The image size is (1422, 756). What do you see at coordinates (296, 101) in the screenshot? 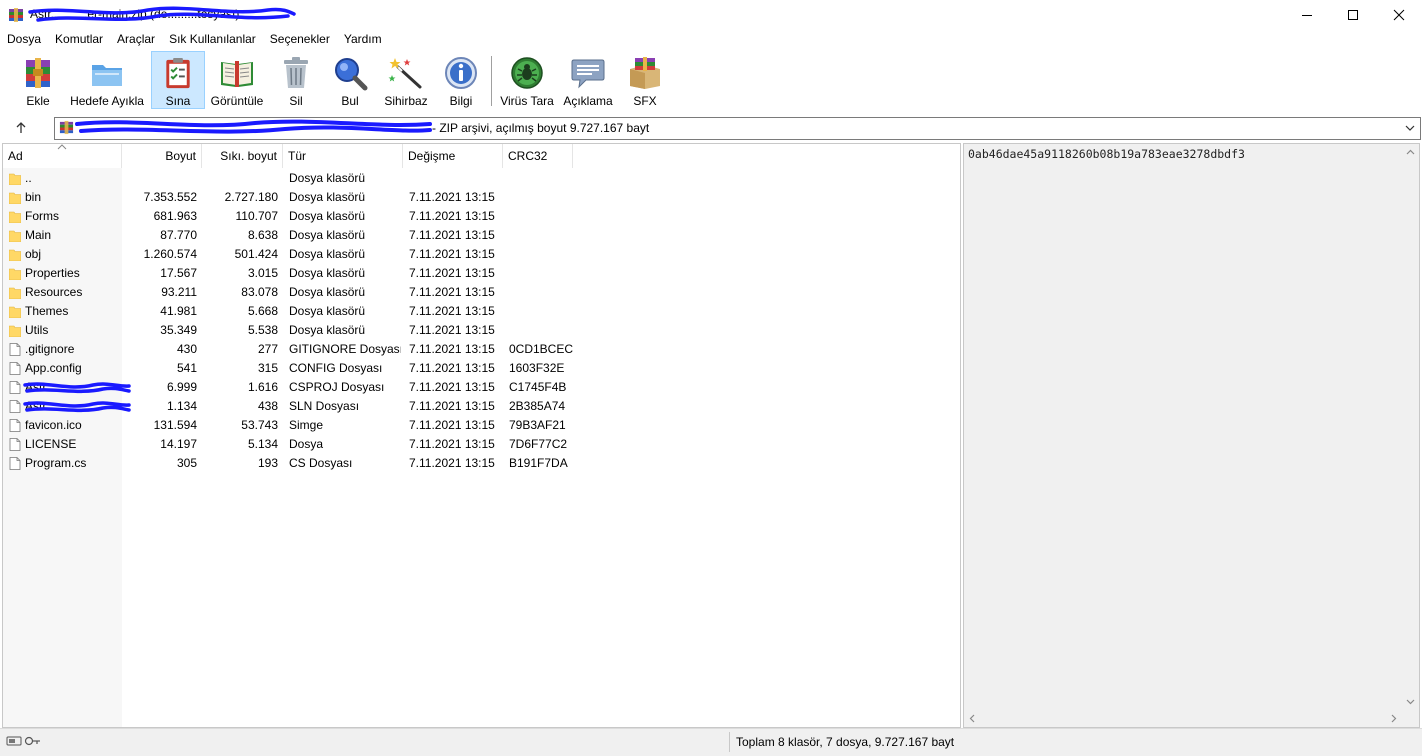
I see `delete-label: Sil` at bounding box center [296, 101].